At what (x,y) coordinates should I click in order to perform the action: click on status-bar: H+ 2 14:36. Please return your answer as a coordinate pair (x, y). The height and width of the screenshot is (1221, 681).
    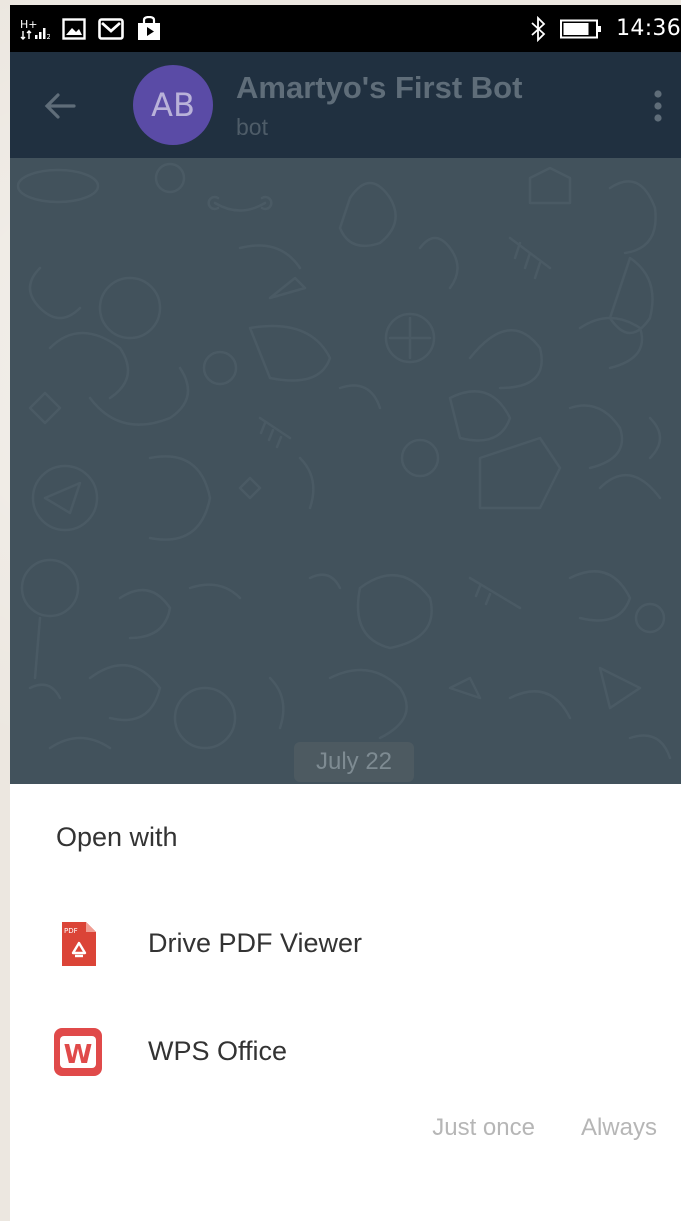
    Looking at the image, I should click on (345, 28).